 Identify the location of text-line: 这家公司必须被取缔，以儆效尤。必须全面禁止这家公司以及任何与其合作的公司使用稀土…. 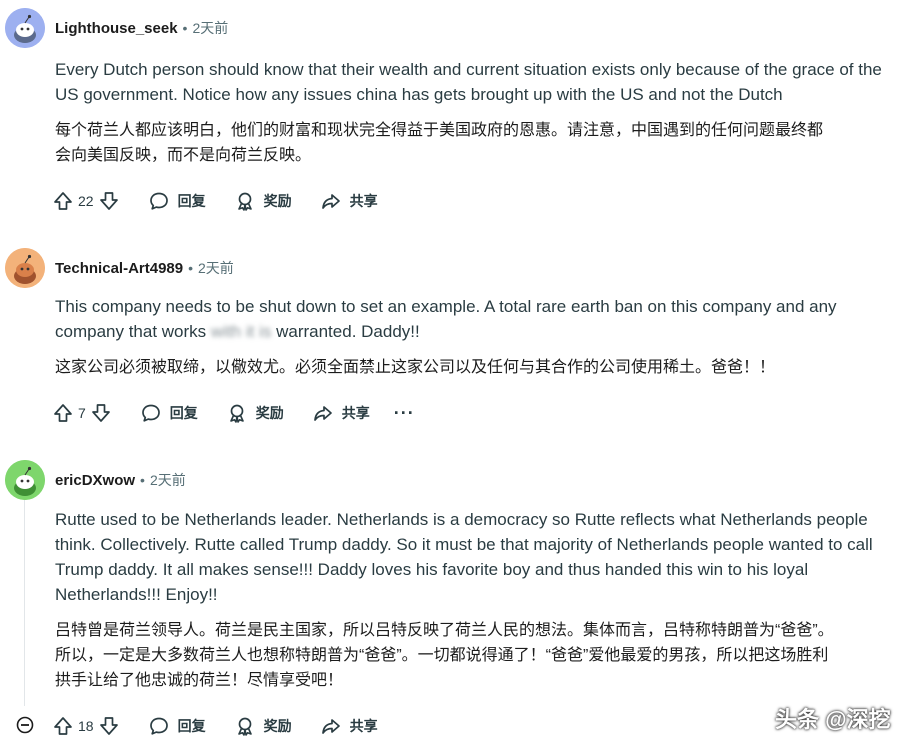
(415, 367).